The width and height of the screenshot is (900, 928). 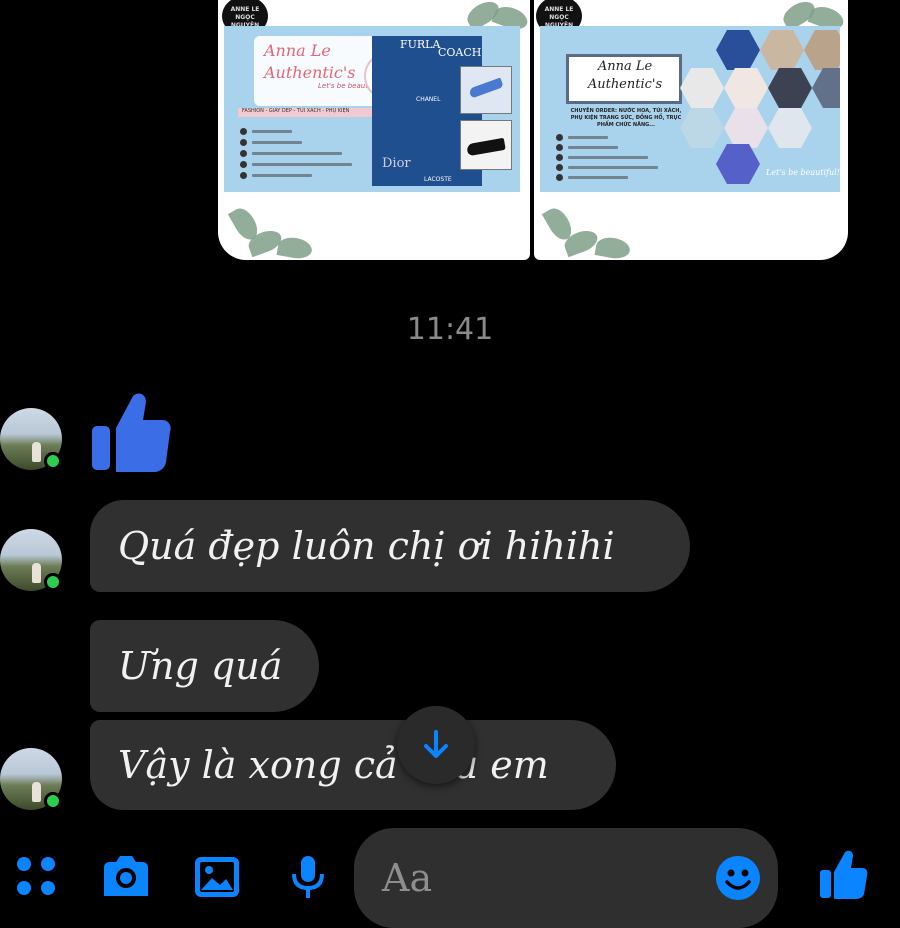 I want to click on voice-message-button, so click(x=308, y=876).